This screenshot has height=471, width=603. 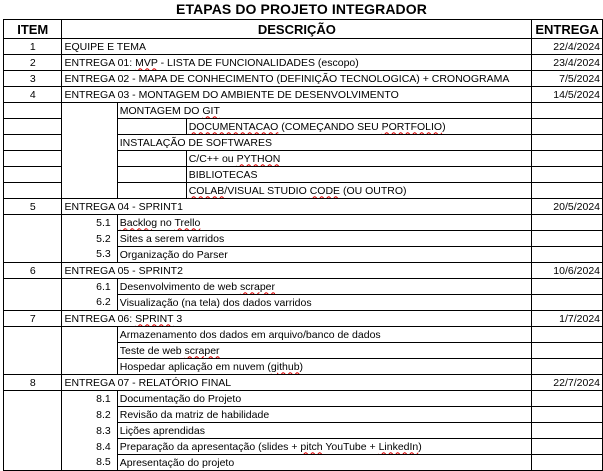 What do you see at coordinates (567, 78) in the screenshot?
I see `row-date: 7/5/2024` at bounding box center [567, 78].